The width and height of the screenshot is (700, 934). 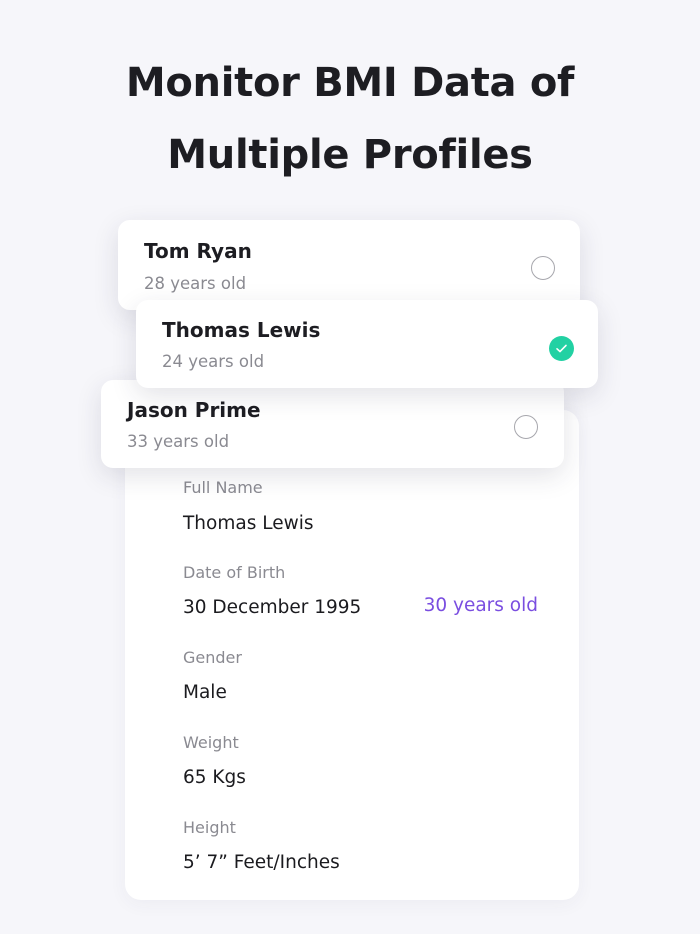 What do you see at coordinates (213, 361) in the screenshot?
I see `profile-age: 24 years old` at bounding box center [213, 361].